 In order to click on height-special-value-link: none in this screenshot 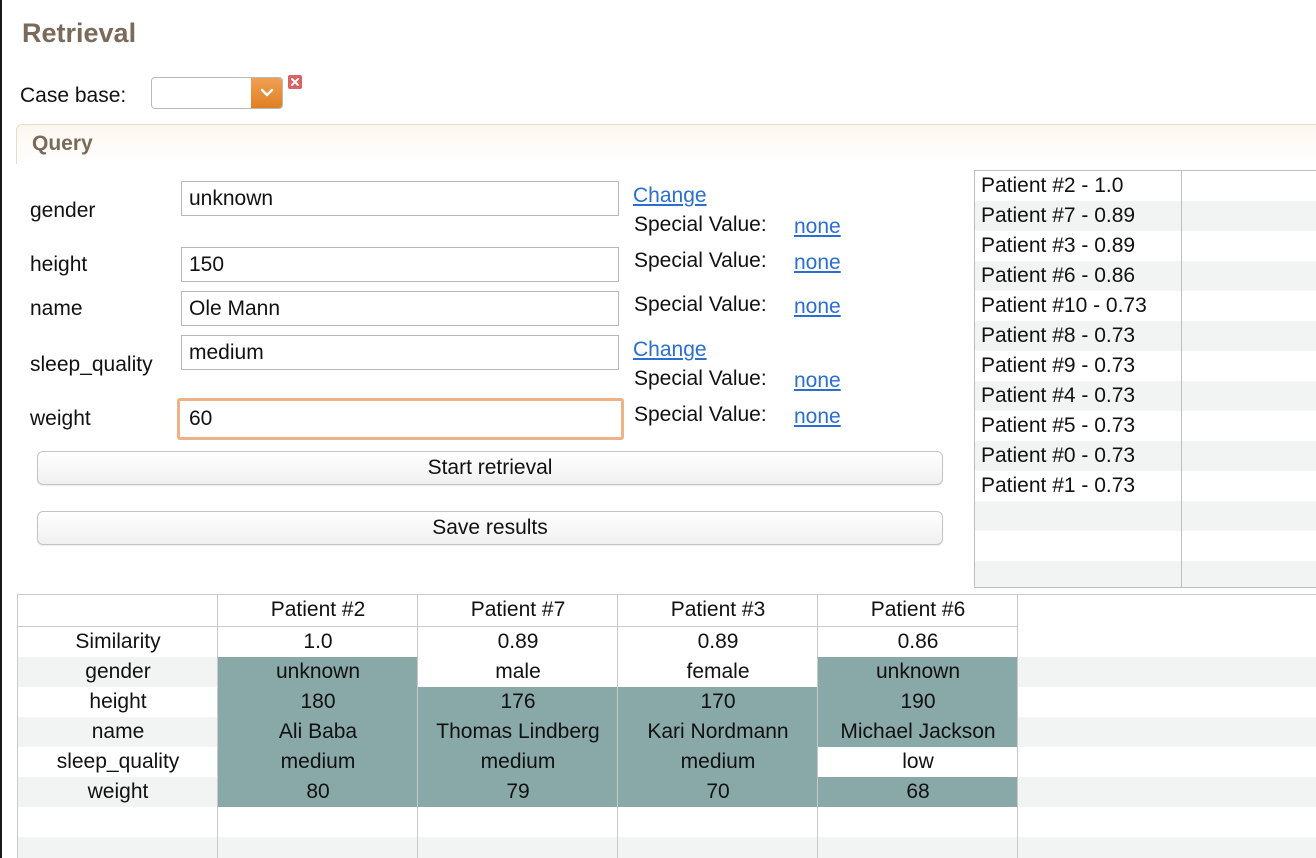, I will do `click(817, 263)`.